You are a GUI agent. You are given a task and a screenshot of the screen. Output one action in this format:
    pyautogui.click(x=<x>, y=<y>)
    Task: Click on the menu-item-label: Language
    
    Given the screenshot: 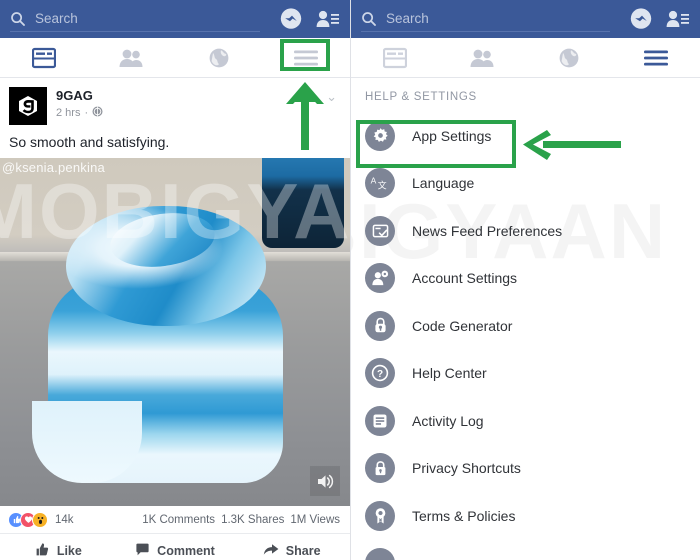 What is the action you would take?
    pyautogui.click(x=443, y=183)
    